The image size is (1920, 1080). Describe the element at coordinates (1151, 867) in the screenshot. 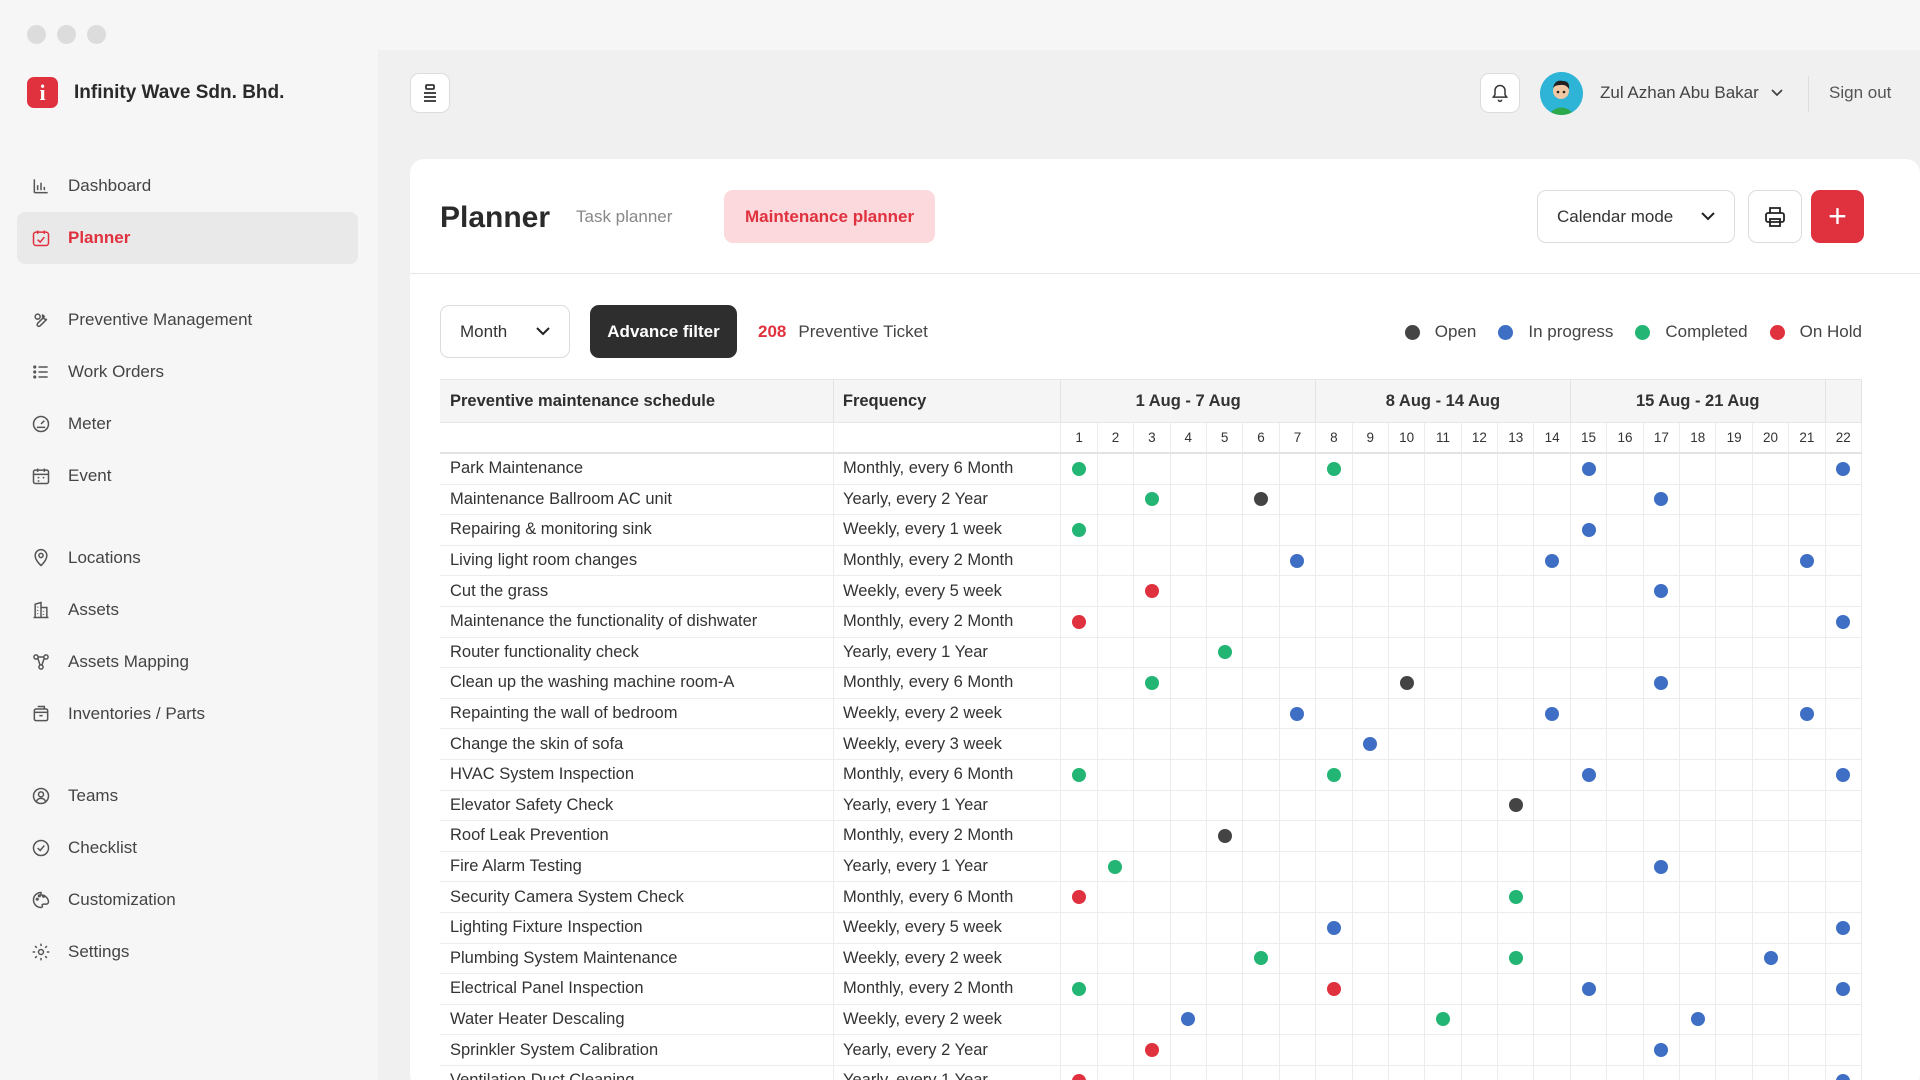

I see `table-row: Fire Alarm Testing Yearly, every 1 Year` at that location.